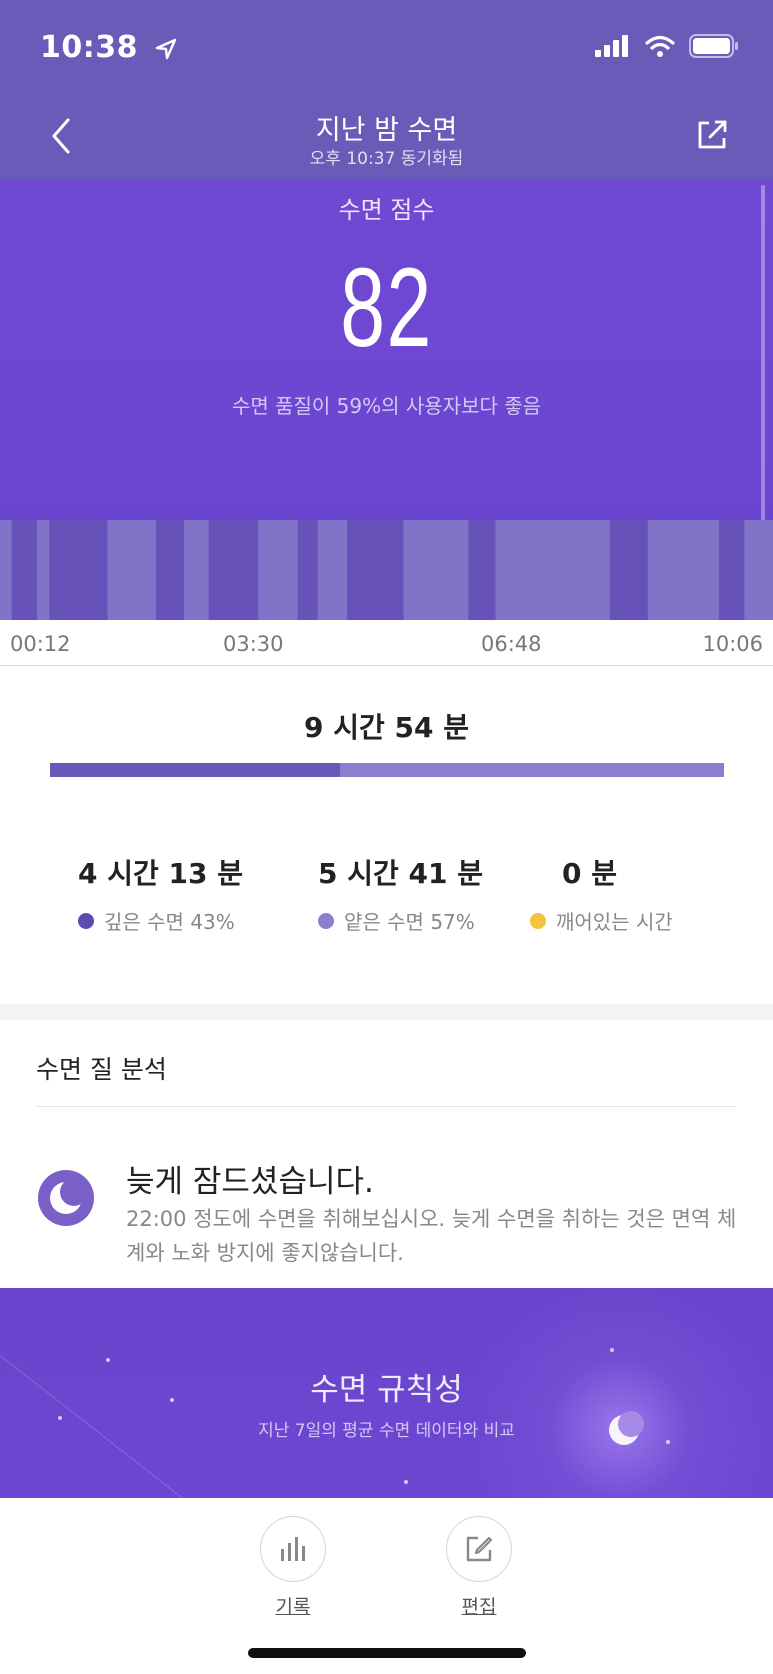 The image size is (773, 1674). I want to click on sleep-stage-timeline, so click(386, 570).